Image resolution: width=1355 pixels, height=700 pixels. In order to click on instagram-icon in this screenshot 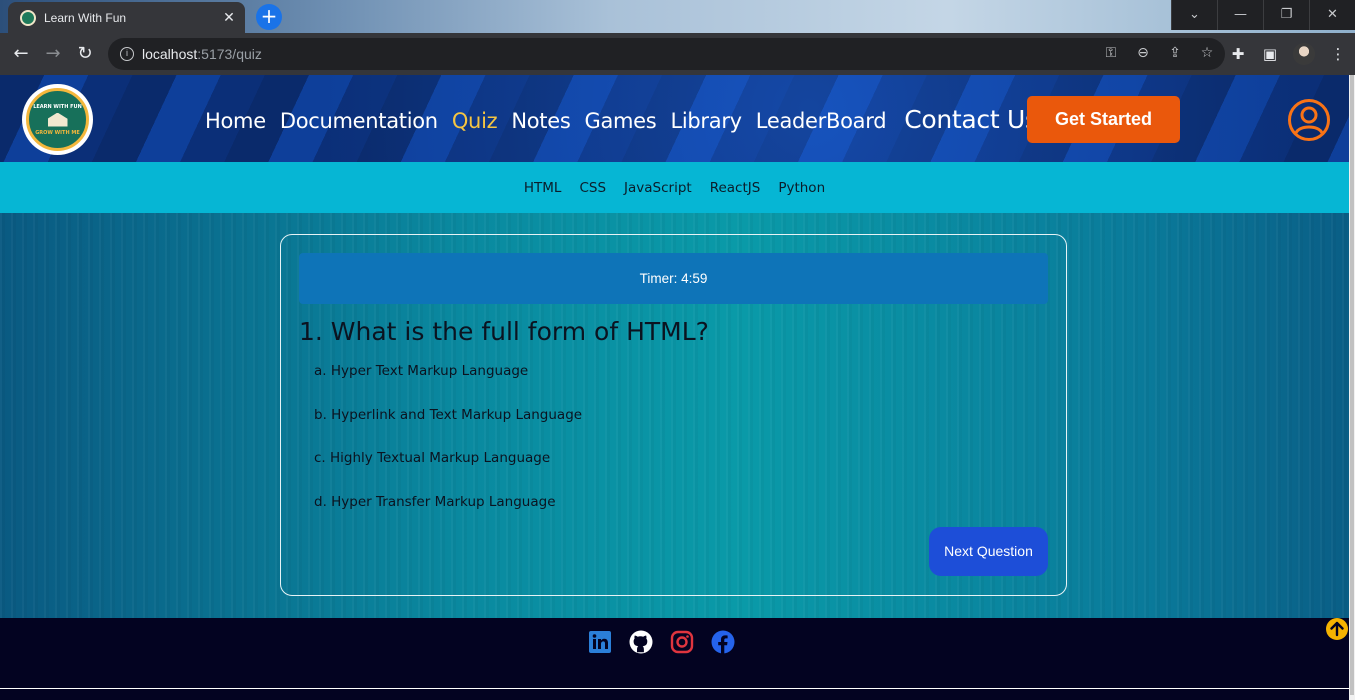, I will do `click(682, 642)`.